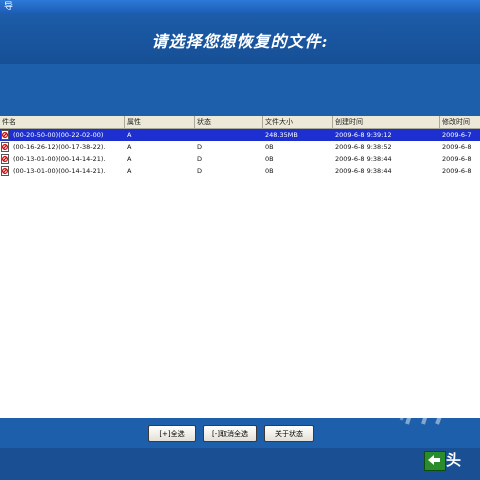  What do you see at coordinates (298, 122) in the screenshot?
I see `column-header-size: 文件大小` at bounding box center [298, 122].